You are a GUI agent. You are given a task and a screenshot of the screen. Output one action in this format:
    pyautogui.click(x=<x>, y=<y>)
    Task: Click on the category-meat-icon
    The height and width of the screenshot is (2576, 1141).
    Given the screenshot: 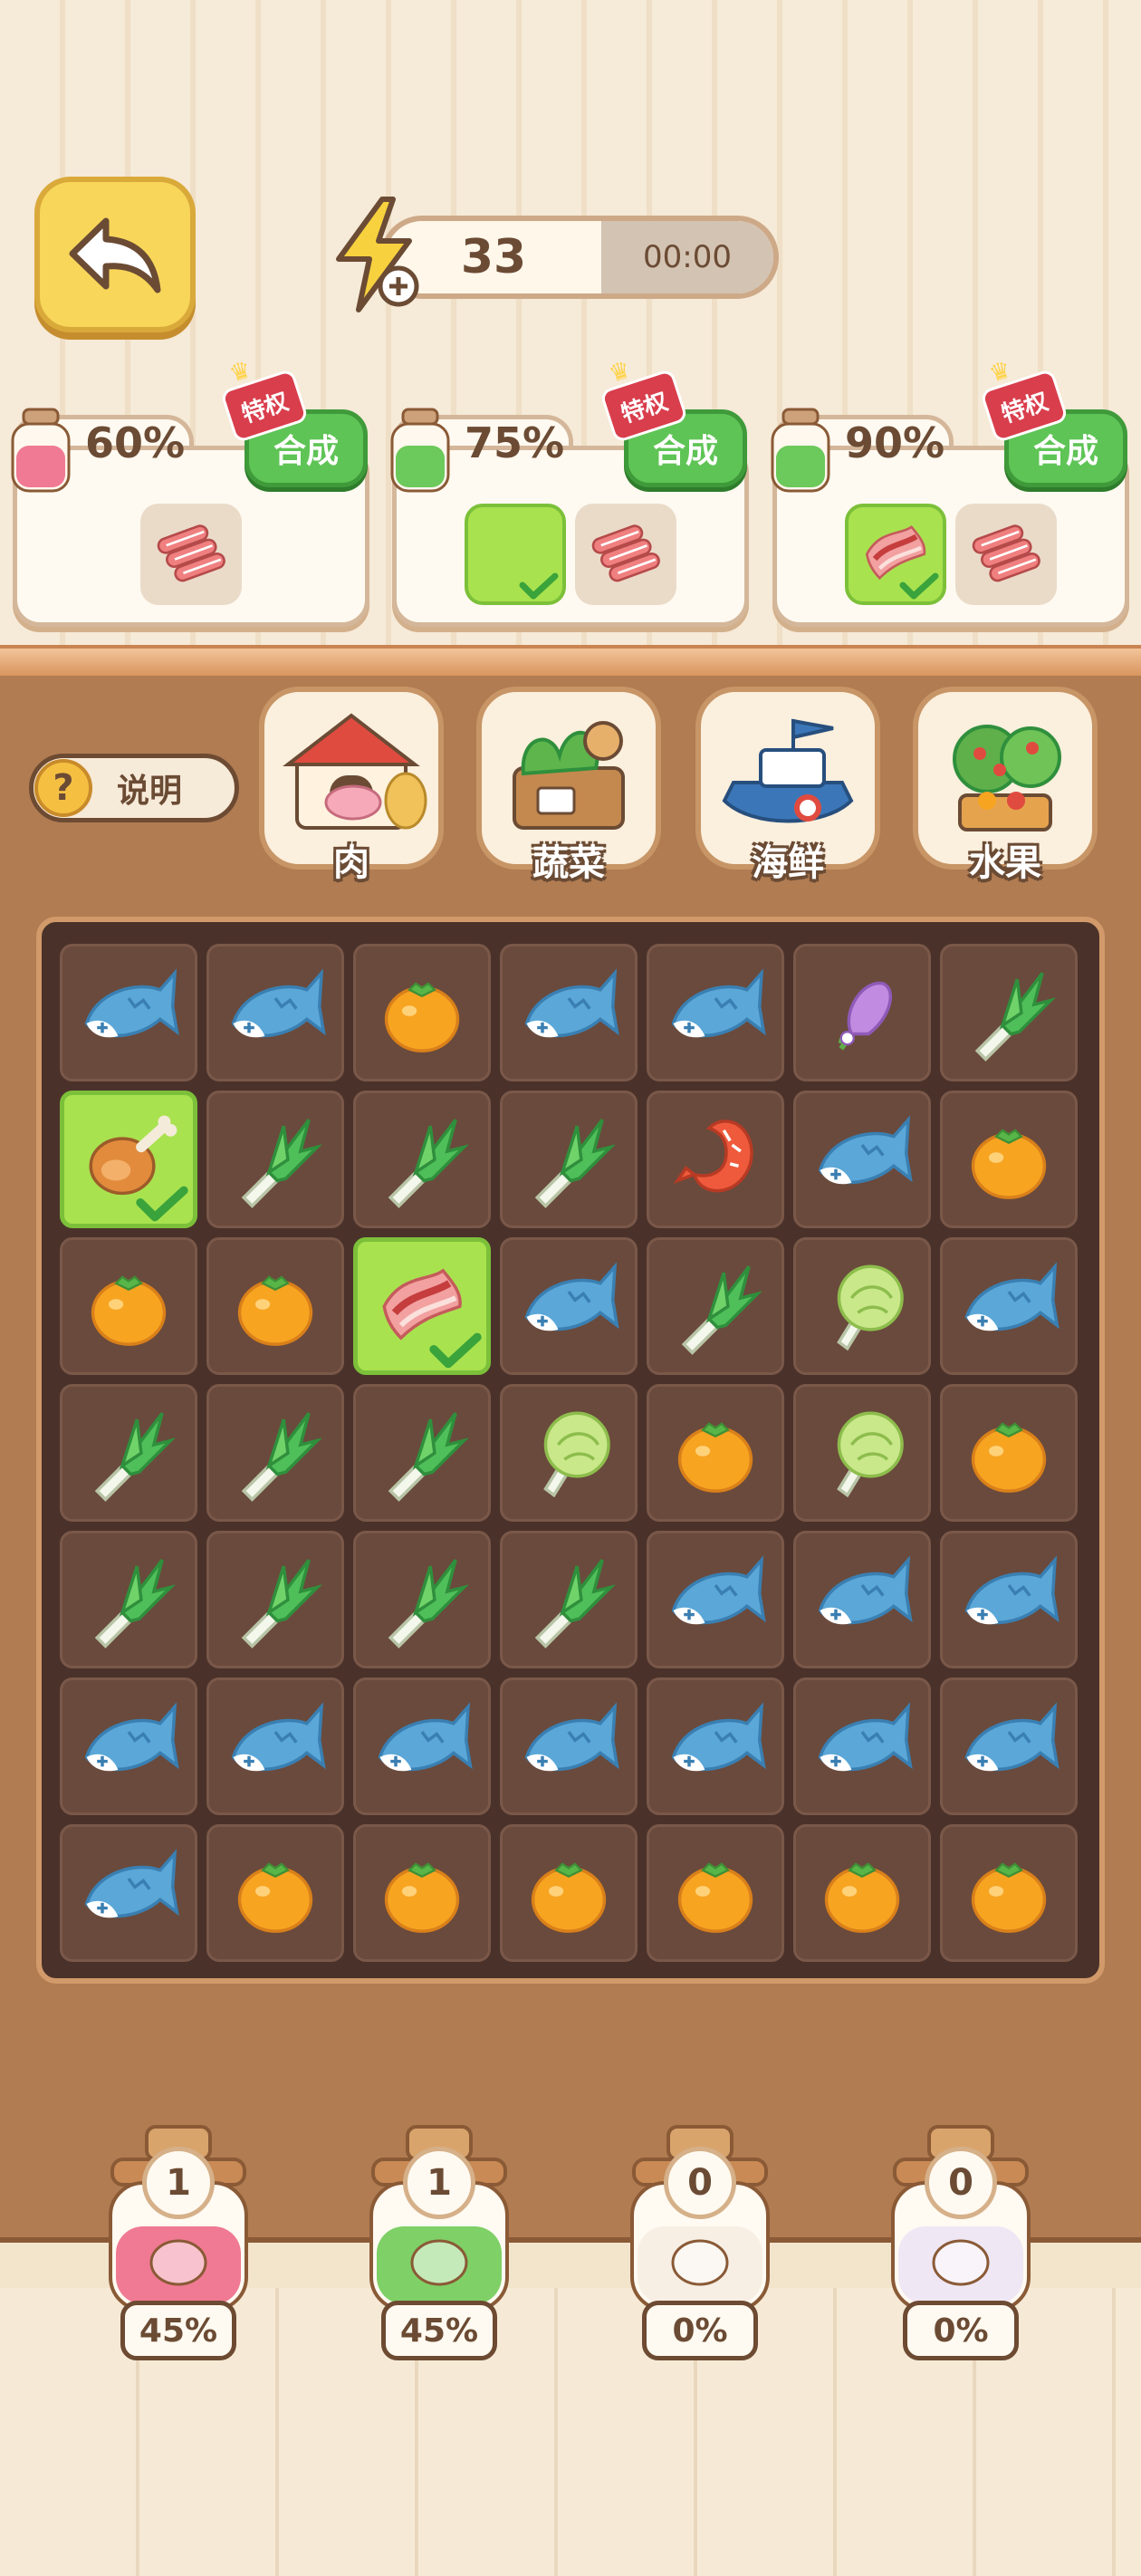 What is the action you would take?
    pyautogui.click(x=355, y=771)
    